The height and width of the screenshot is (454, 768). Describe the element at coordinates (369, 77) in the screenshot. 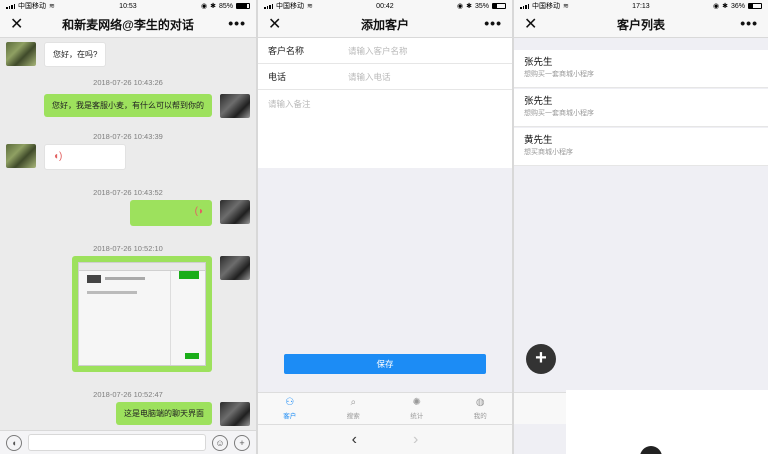

I see `phone-input: 请输入电话` at that location.